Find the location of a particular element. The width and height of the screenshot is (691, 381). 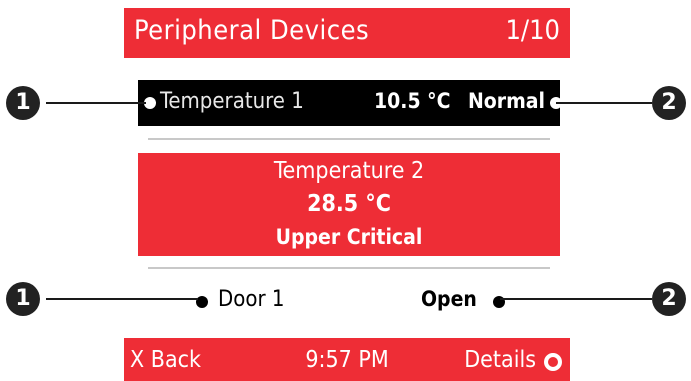

header-bar: Peripheral Devices 1/10 is located at coordinates (347, 33).